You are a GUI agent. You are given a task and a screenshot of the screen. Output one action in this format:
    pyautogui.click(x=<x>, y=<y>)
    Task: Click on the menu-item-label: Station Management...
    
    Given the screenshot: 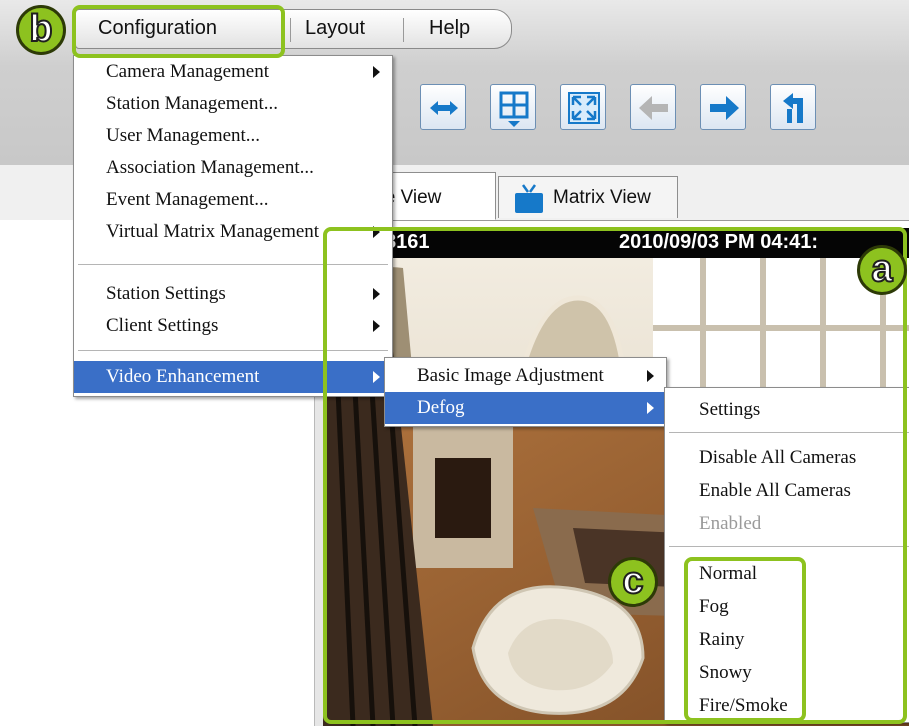 What is the action you would take?
    pyautogui.click(x=192, y=103)
    